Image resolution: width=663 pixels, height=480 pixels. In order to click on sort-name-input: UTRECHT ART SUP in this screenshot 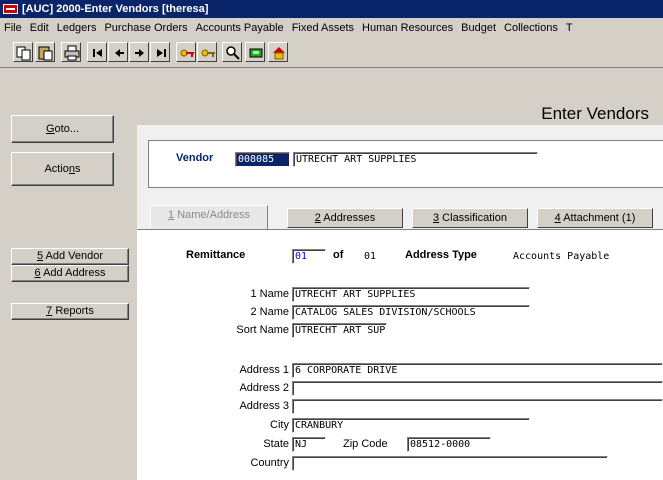, I will do `click(339, 330)`.